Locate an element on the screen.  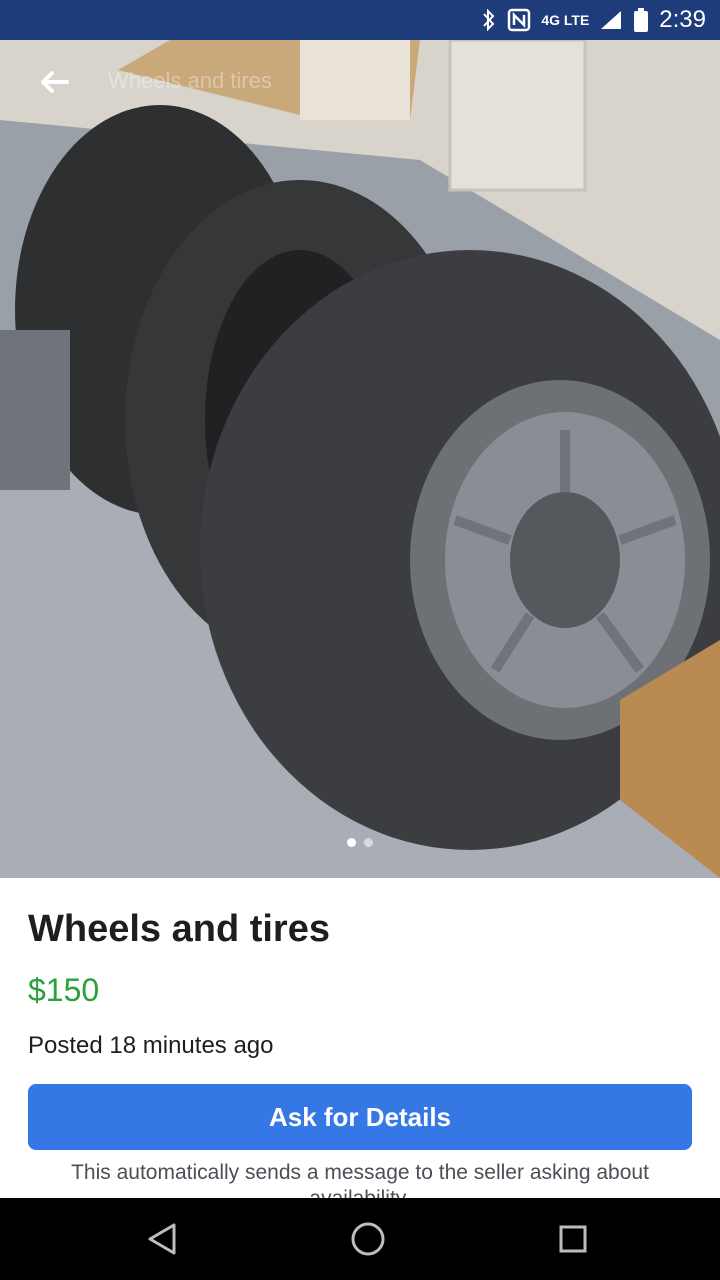
pagination-dot is located at coordinates (368, 842).